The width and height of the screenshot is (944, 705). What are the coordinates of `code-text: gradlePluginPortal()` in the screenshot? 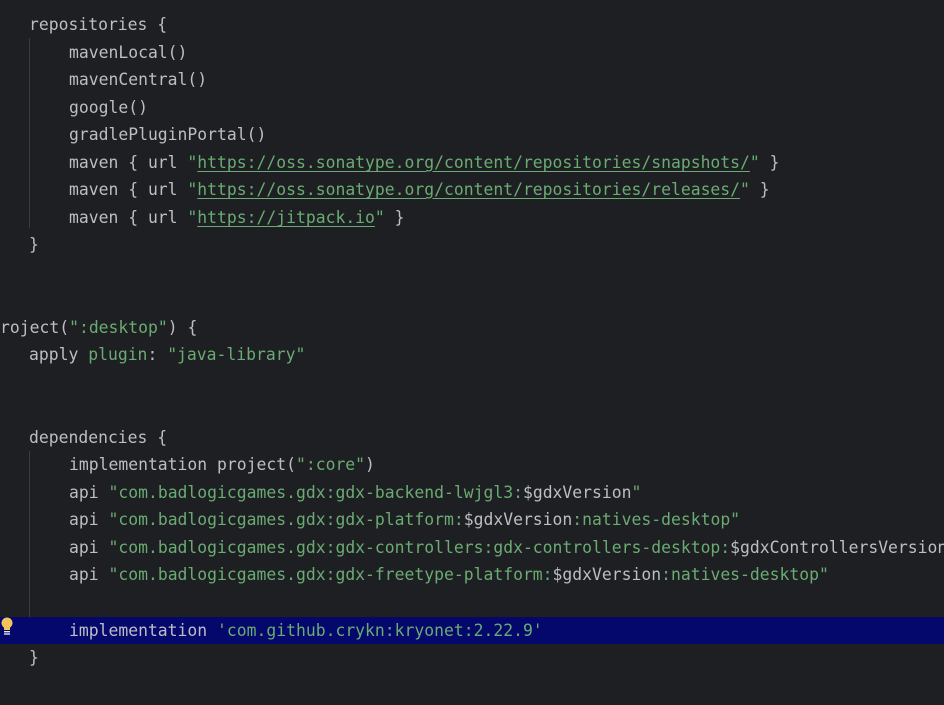 It's located at (167, 134).